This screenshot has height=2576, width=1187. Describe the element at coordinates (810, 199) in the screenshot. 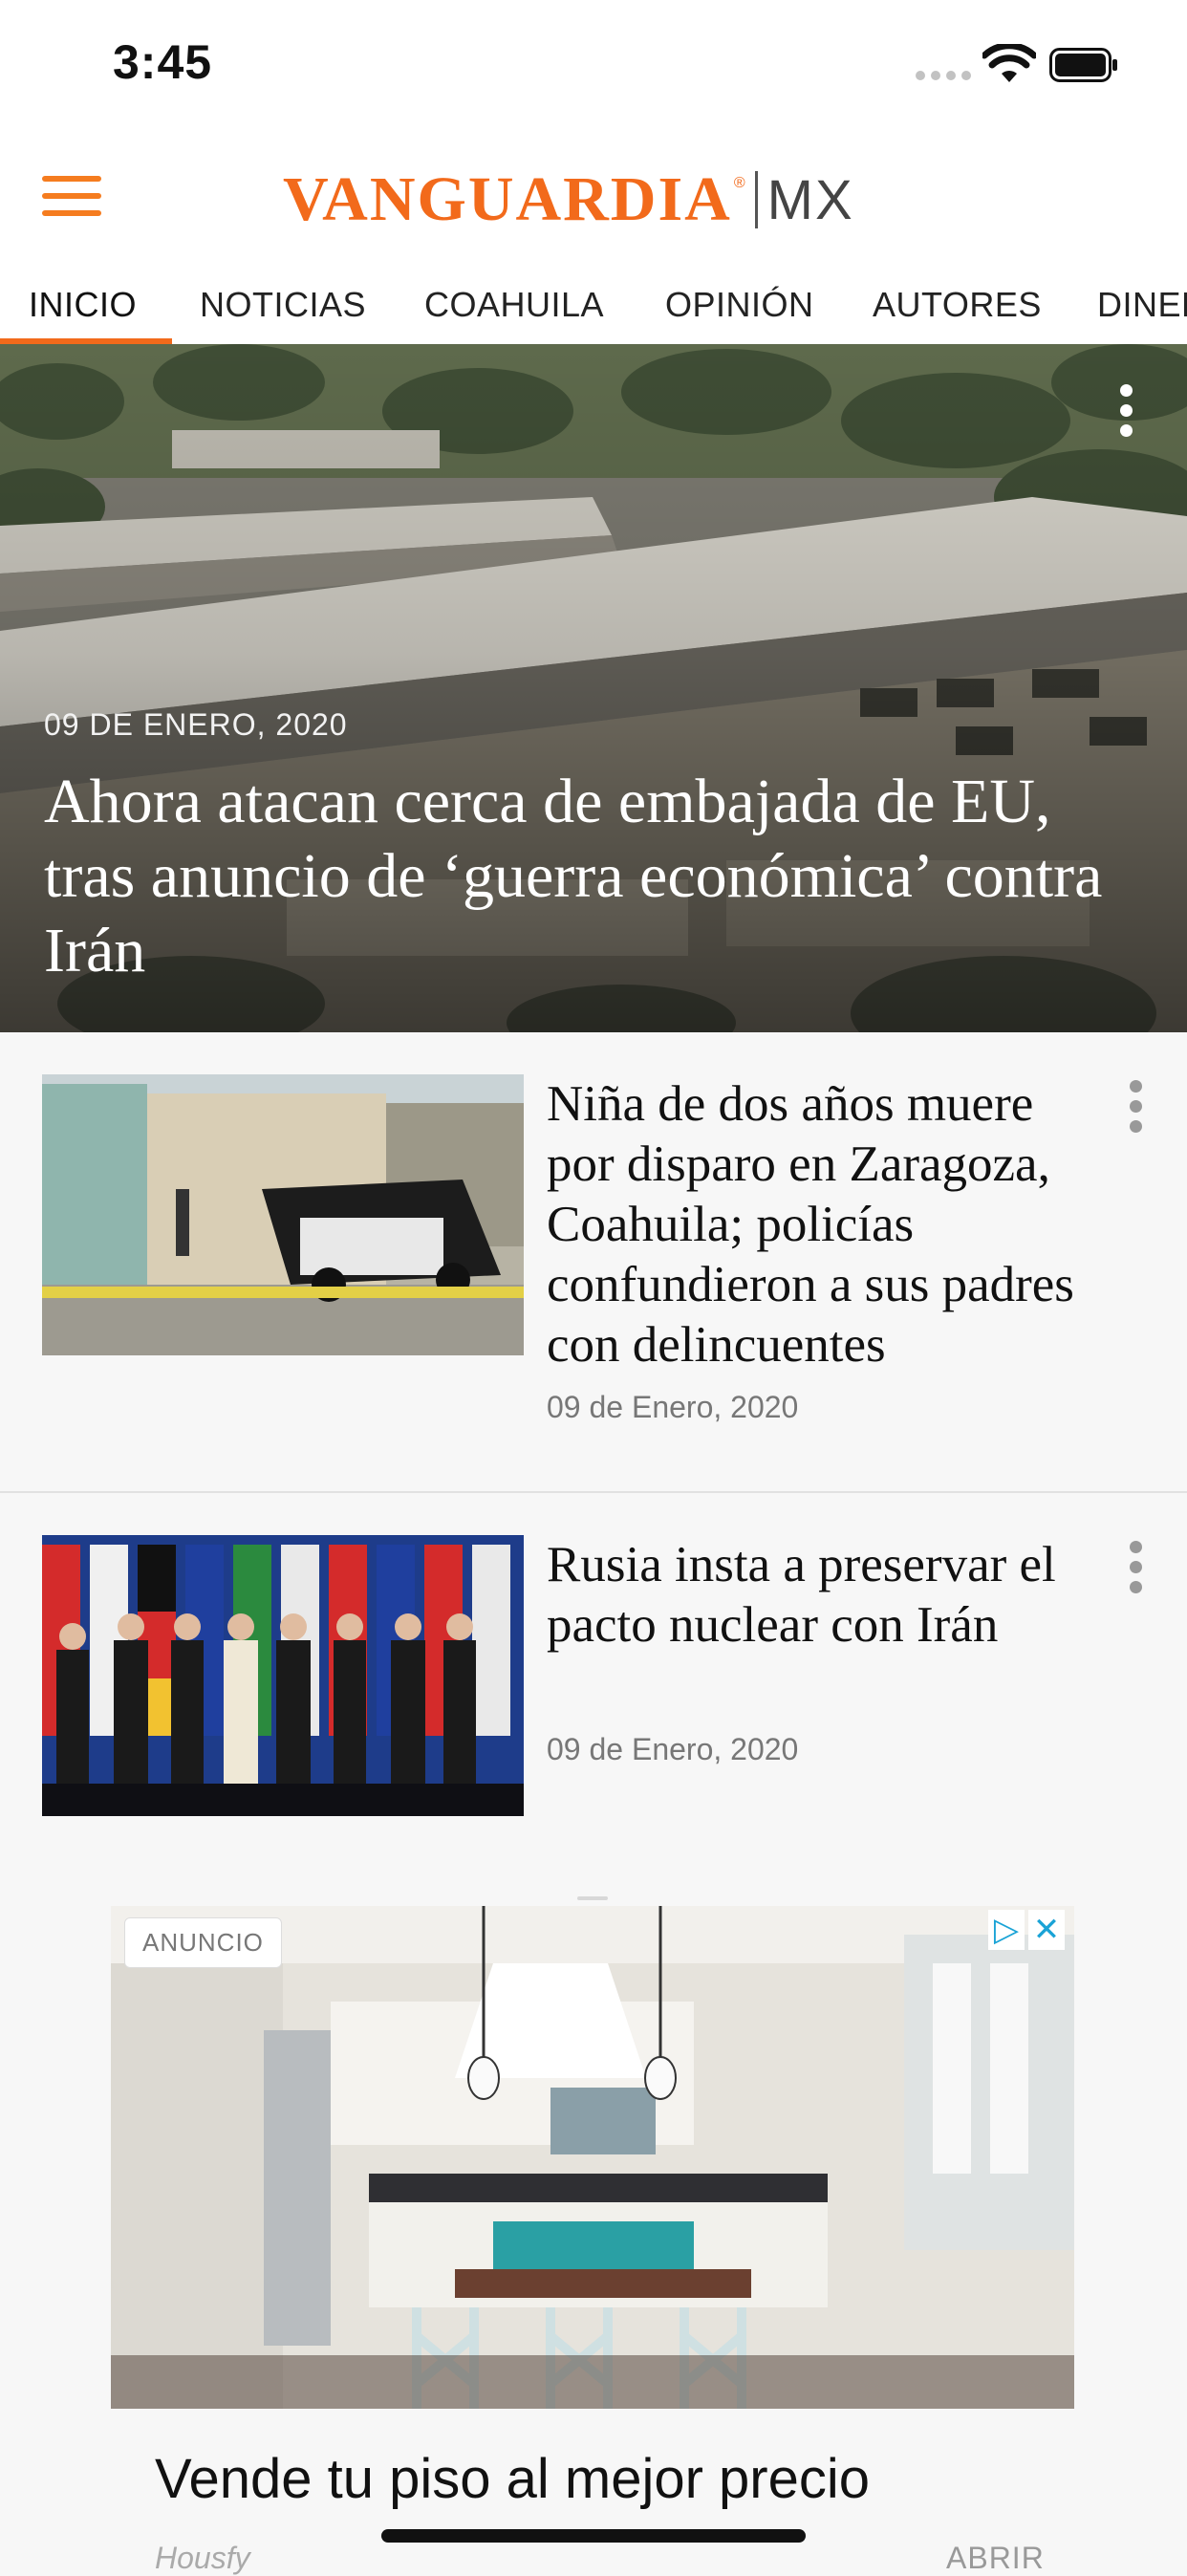

I see `logo-suffix: MX` at that location.